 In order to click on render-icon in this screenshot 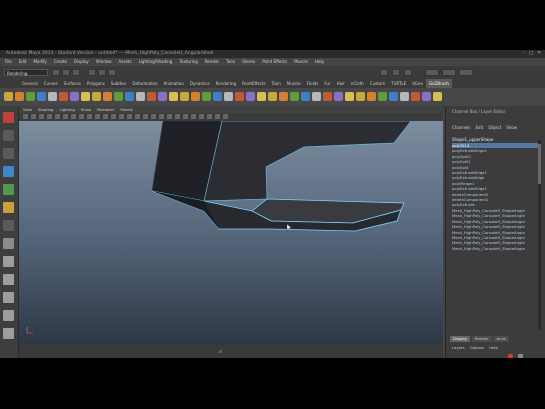, I will do `click(384, 72)`.